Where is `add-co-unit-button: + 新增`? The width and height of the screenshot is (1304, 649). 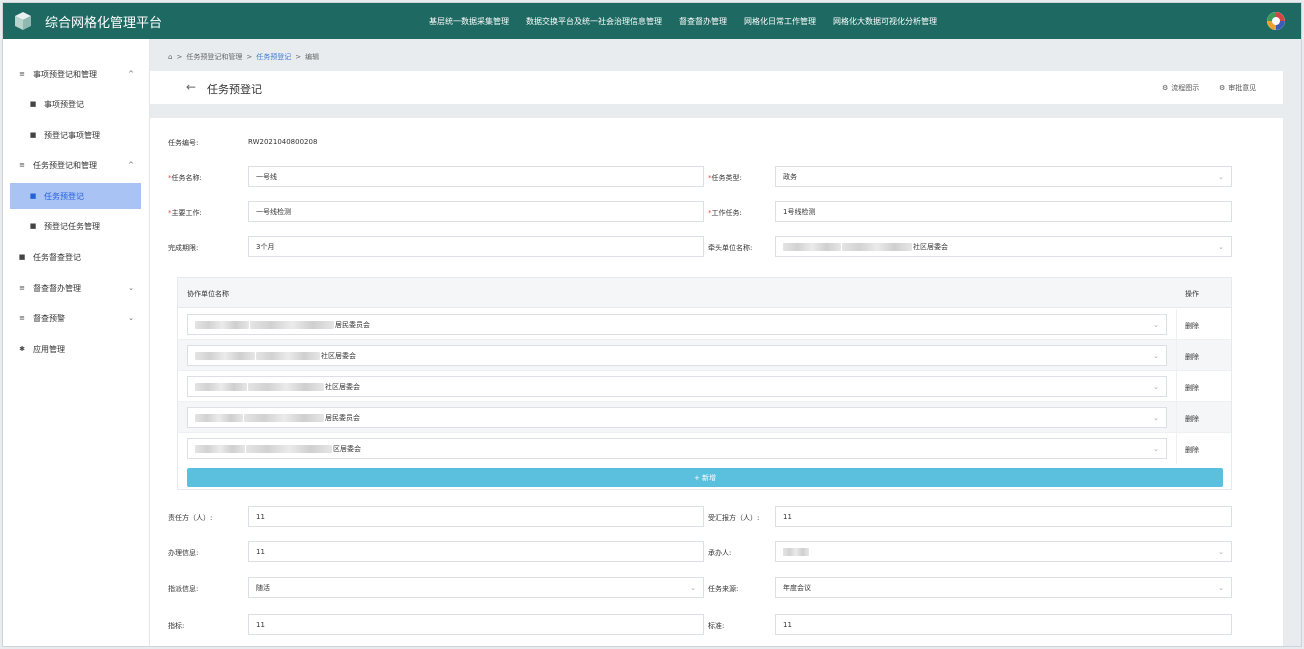 add-co-unit-button: + 新增 is located at coordinates (705, 477).